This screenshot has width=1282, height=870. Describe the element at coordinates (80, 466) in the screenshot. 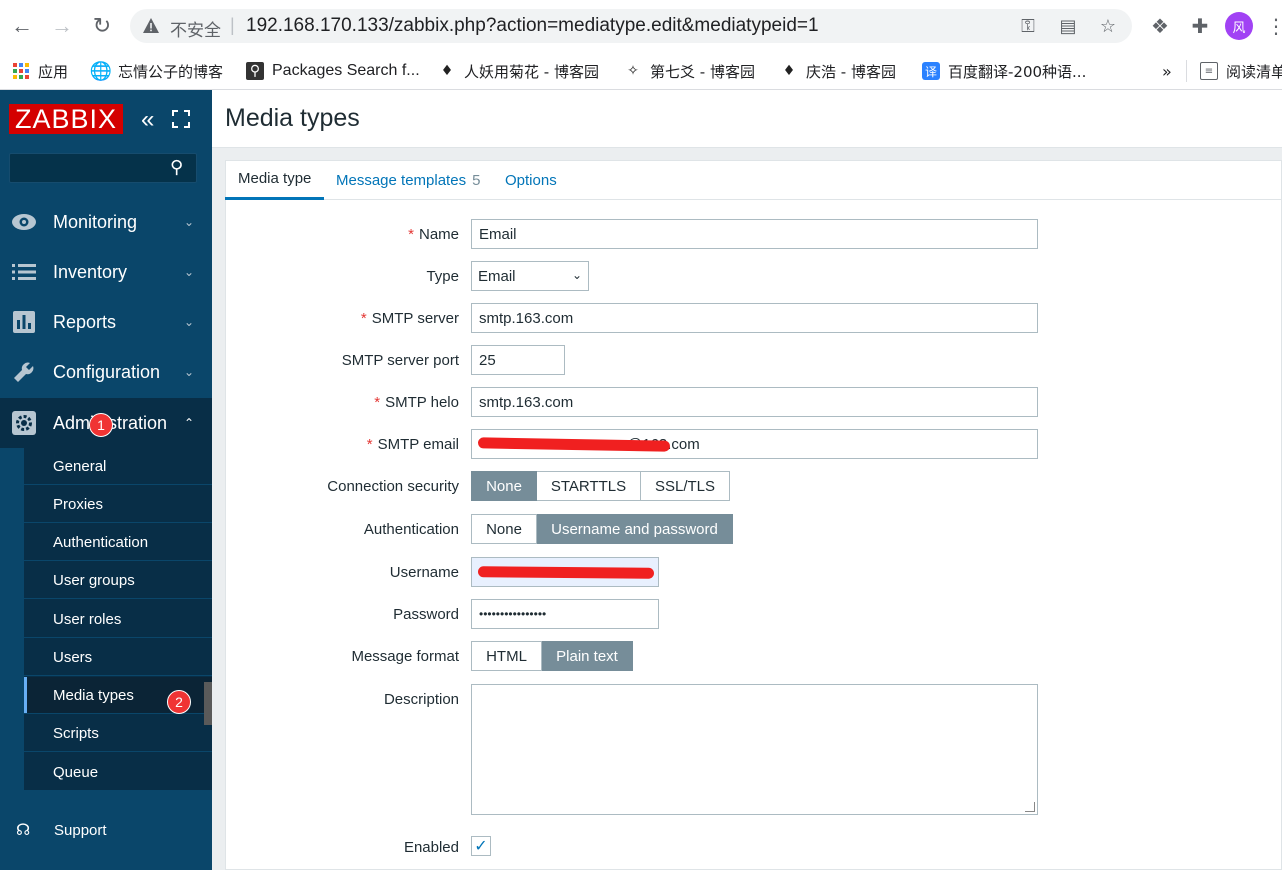

I see `submenu-label: General` at that location.